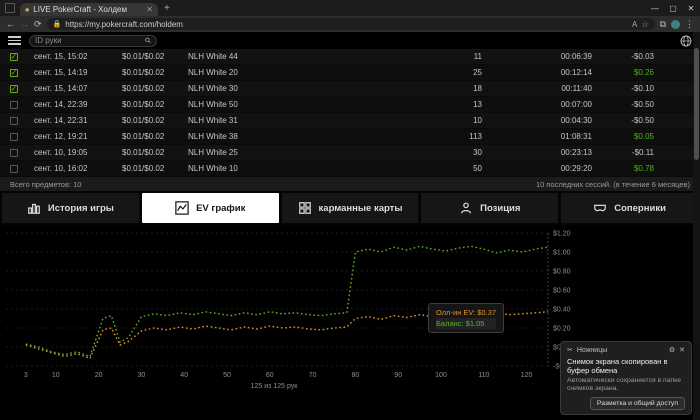  I want to click on tab-title: LIVE PokerCraft - Холдем, so click(80, 9).